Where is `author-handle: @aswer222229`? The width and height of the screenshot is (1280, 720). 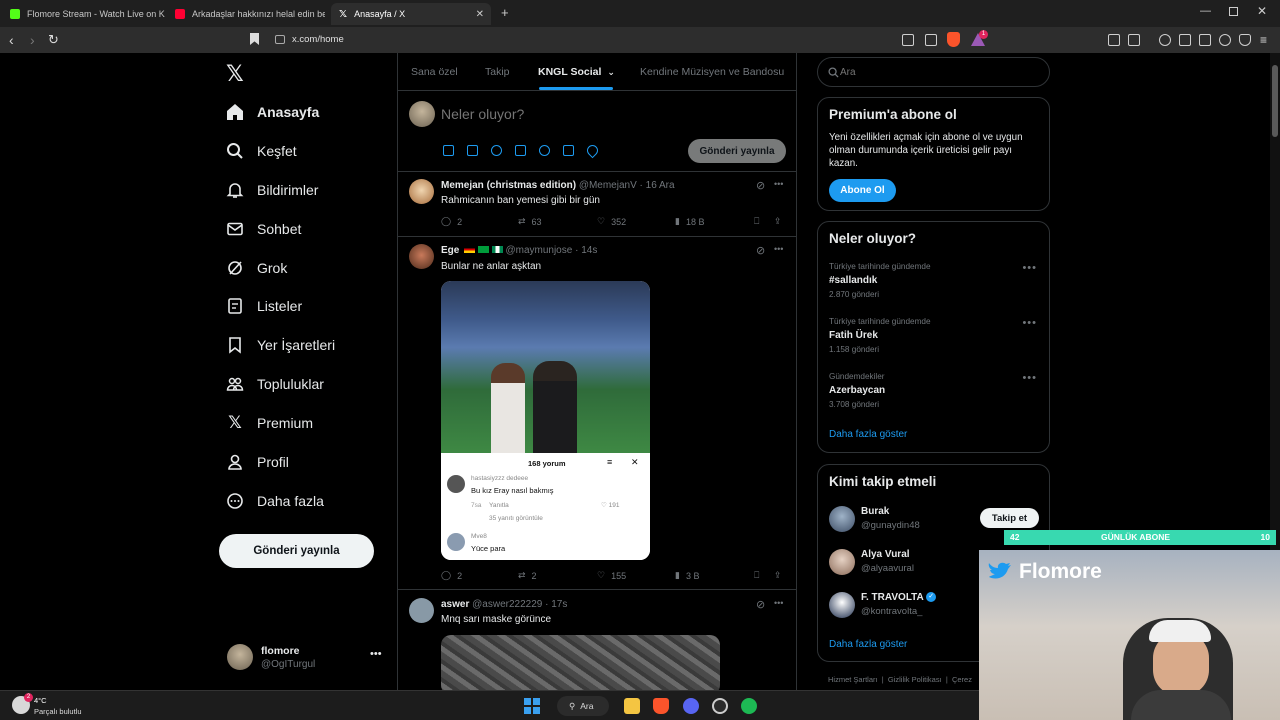
author-handle: @aswer222229 is located at coordinates (507, 604).